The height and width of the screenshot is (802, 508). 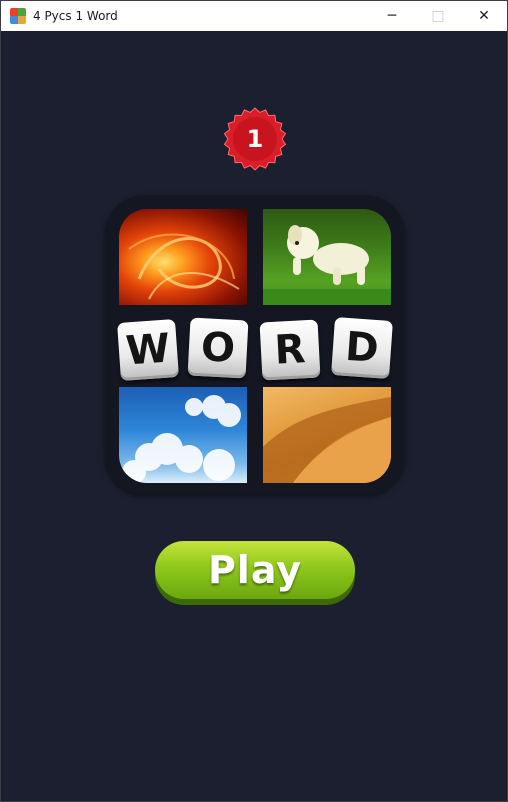 What do you see at coordinates (290, 350) in the screenshot?
I see `letter-tile-r: R` at bounding box center [290, 350].